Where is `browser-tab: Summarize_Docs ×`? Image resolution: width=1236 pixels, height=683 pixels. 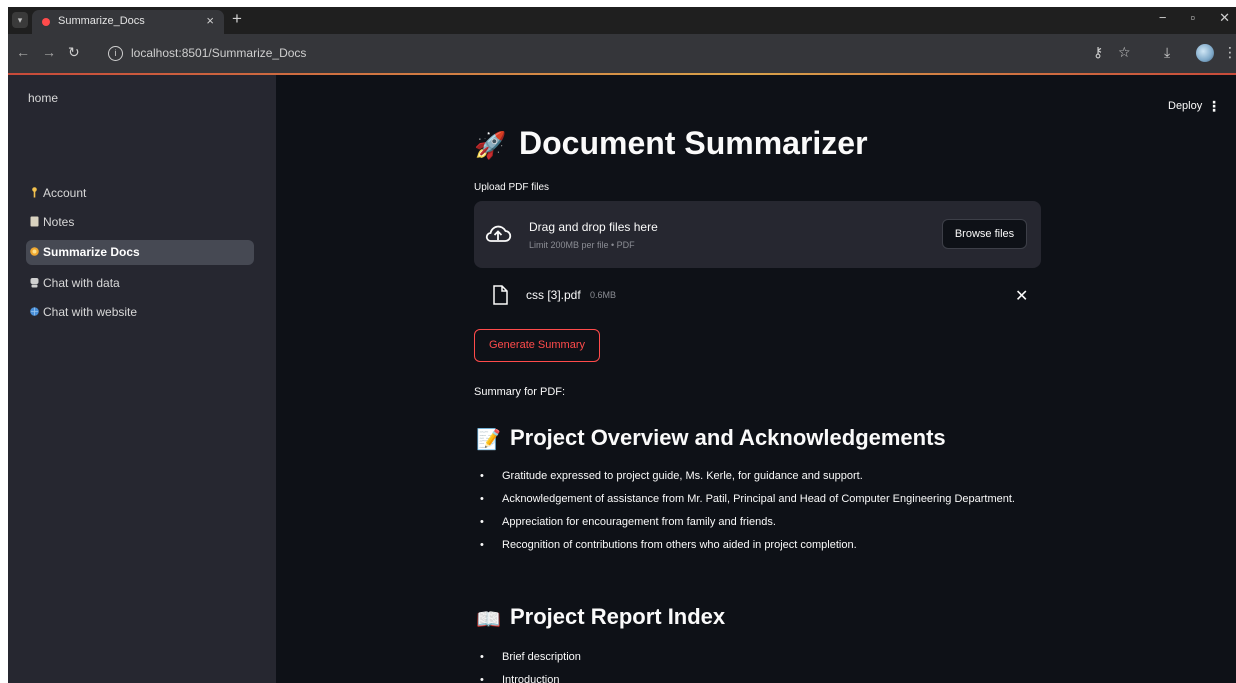 browser-tab: Summarize_Docs × is located at coordinates (128, 22).